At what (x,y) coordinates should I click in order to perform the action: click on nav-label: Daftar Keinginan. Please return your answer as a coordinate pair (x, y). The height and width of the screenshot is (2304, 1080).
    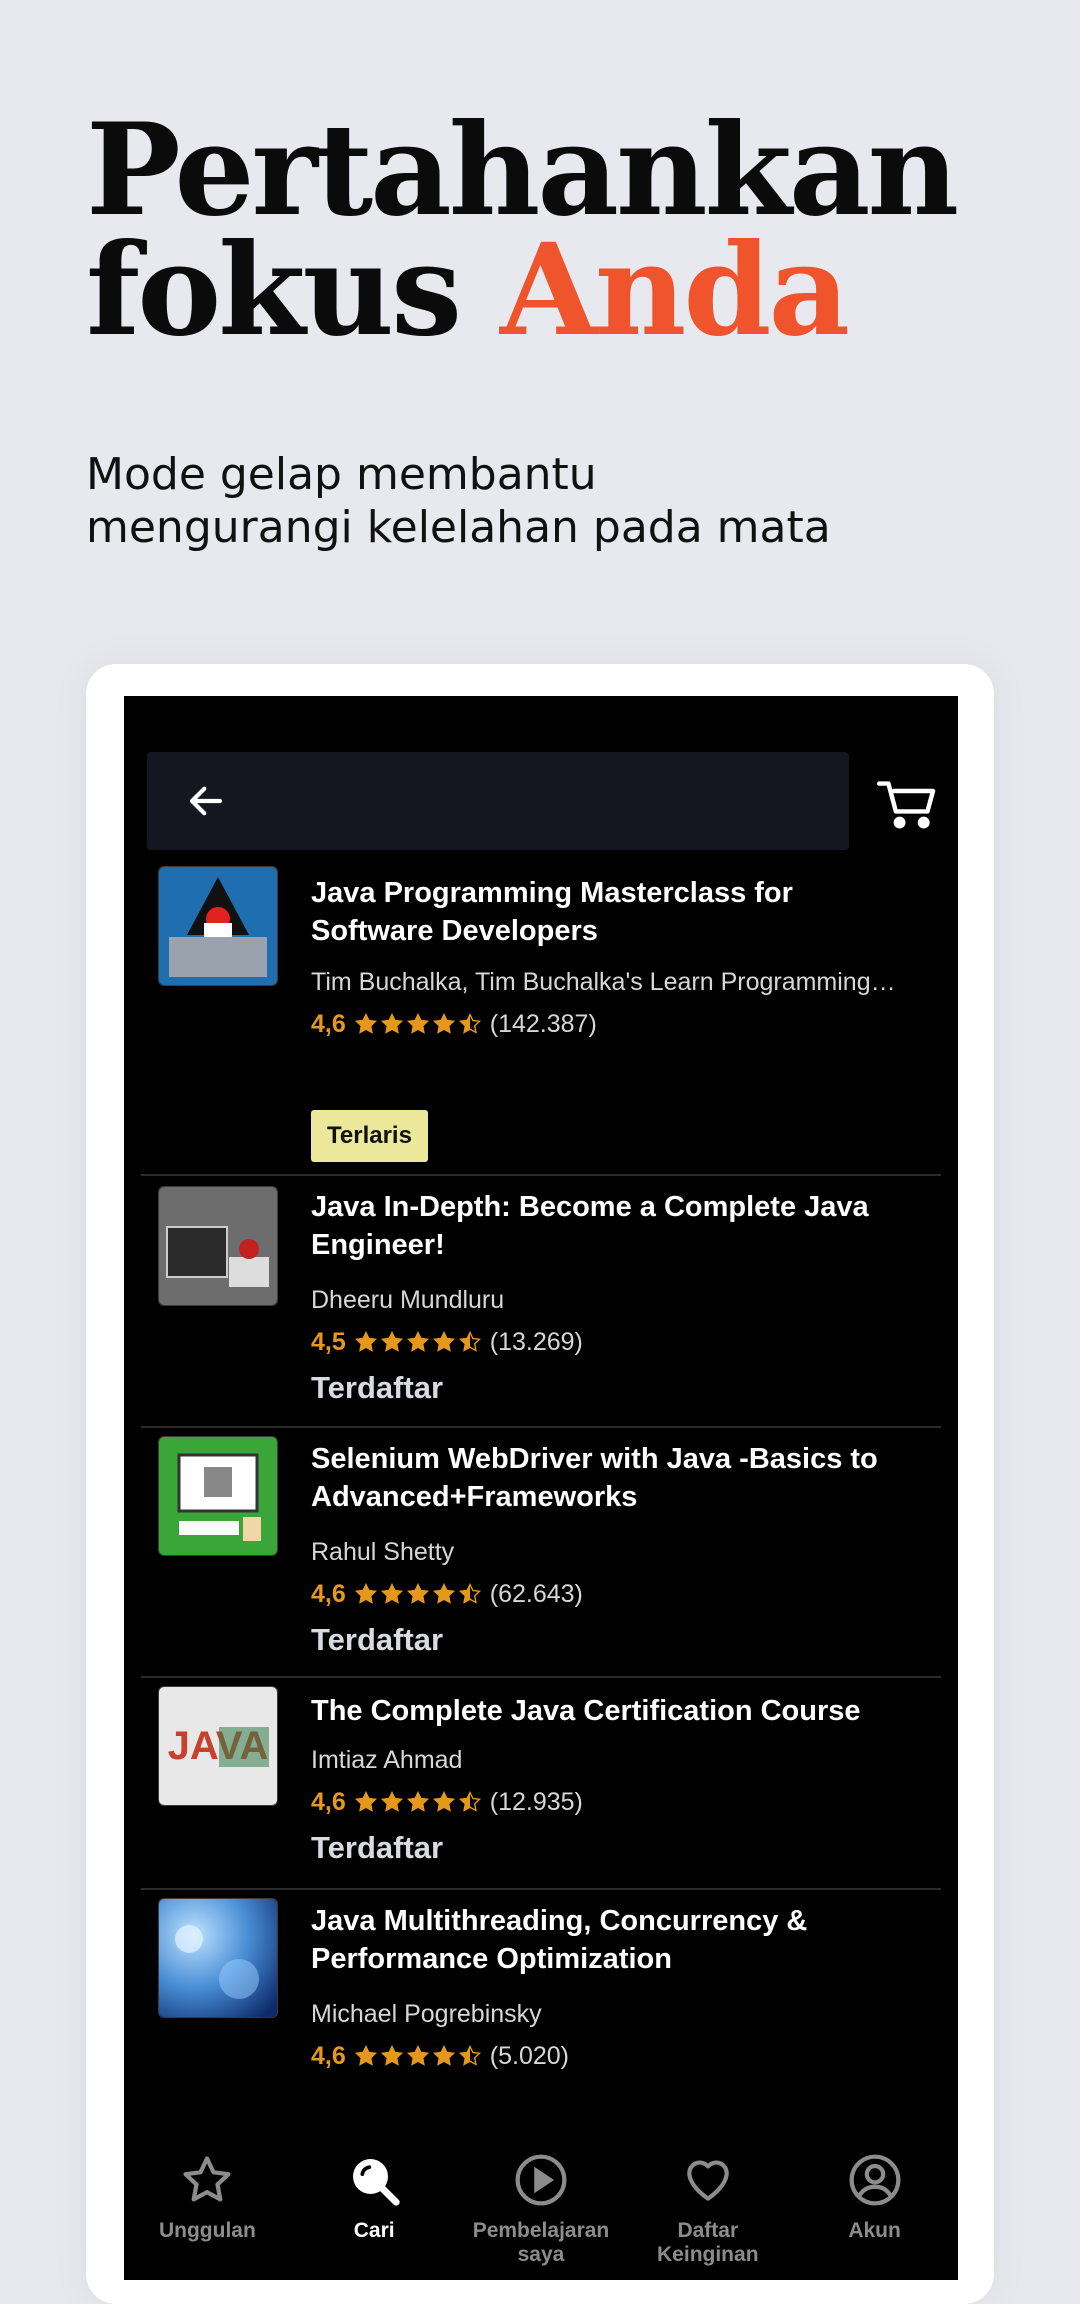
    Looking at the image, I should click on (708, 2242).